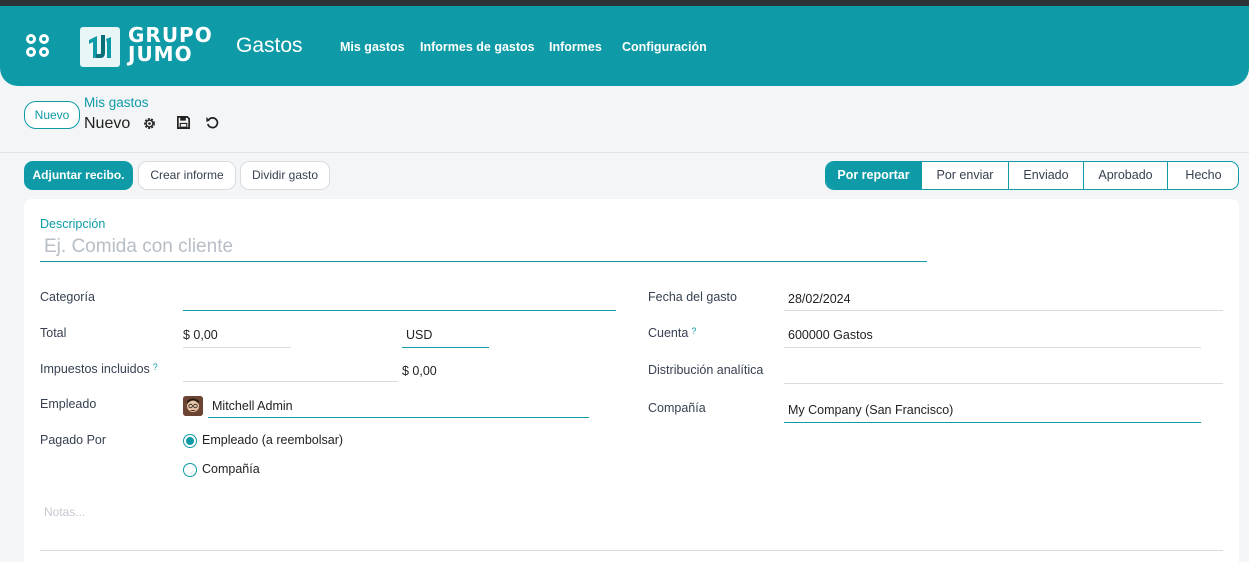  Describe the element at coordinates (290, 381) in the screenshot. I see `taxes-input` at that location.